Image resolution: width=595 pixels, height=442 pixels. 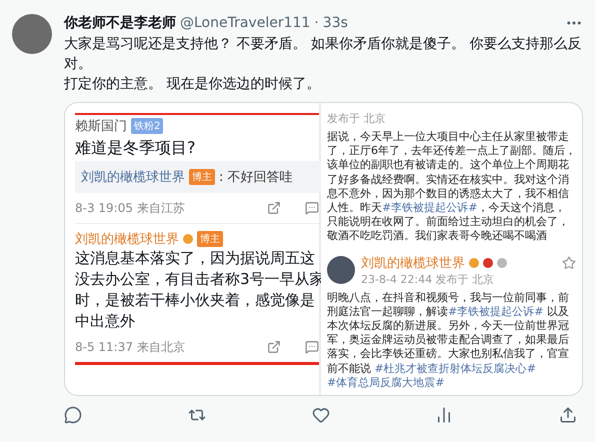 What do you see at coordinates (428, 279) in the screenshot?
I see `post-meta: 23-8-4 22:44 发布于 北京` at bounding box center [428, 279].